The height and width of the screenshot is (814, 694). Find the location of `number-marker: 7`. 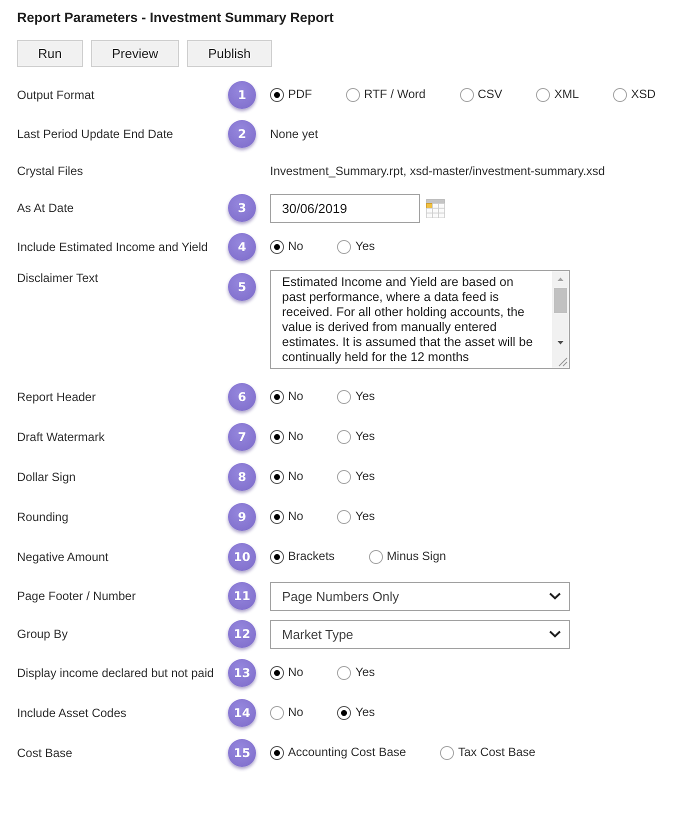

number-marker: 7 is located at coordinates (242, 437).